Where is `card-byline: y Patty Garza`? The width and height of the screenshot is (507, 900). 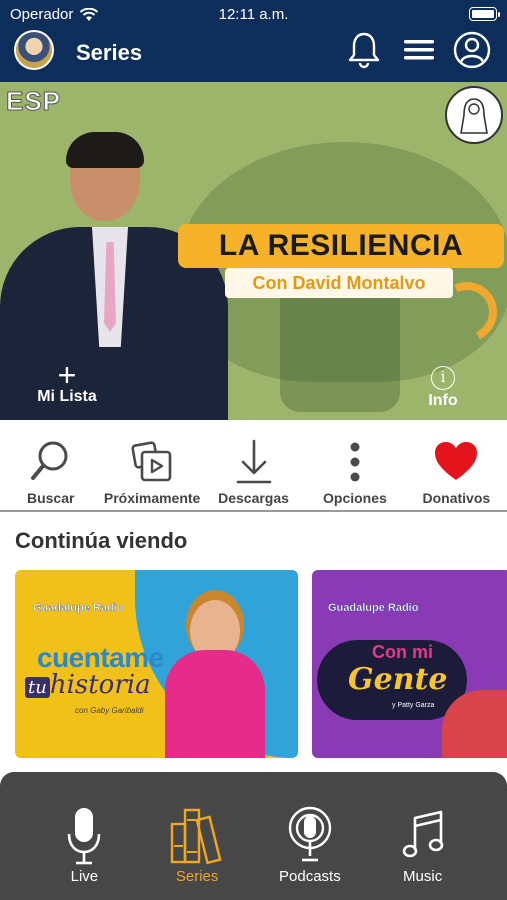
card-byline: y Patty Garza is located at coordinates (413, 705).